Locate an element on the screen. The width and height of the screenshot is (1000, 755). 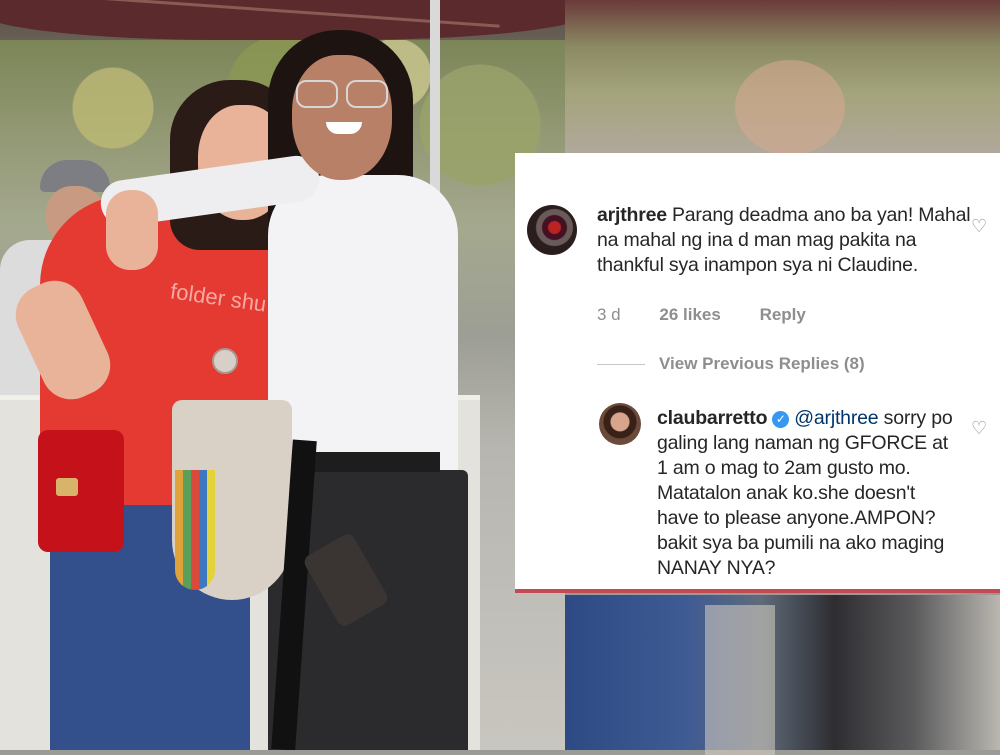
tent-awning is located at coordinates (282, 20).